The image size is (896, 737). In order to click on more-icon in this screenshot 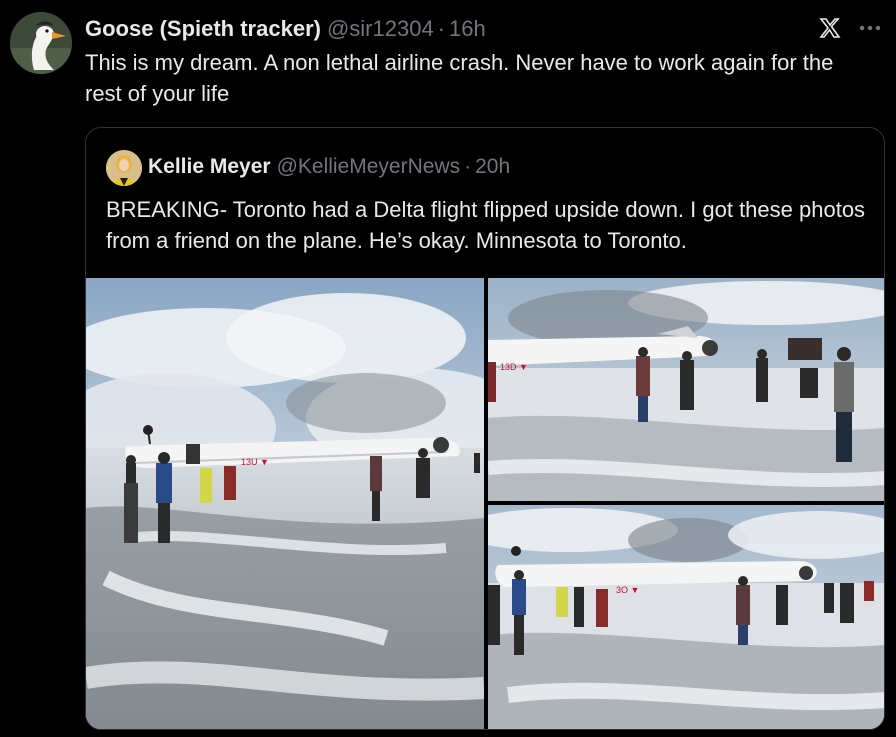, I will do `click(870, 28)`.